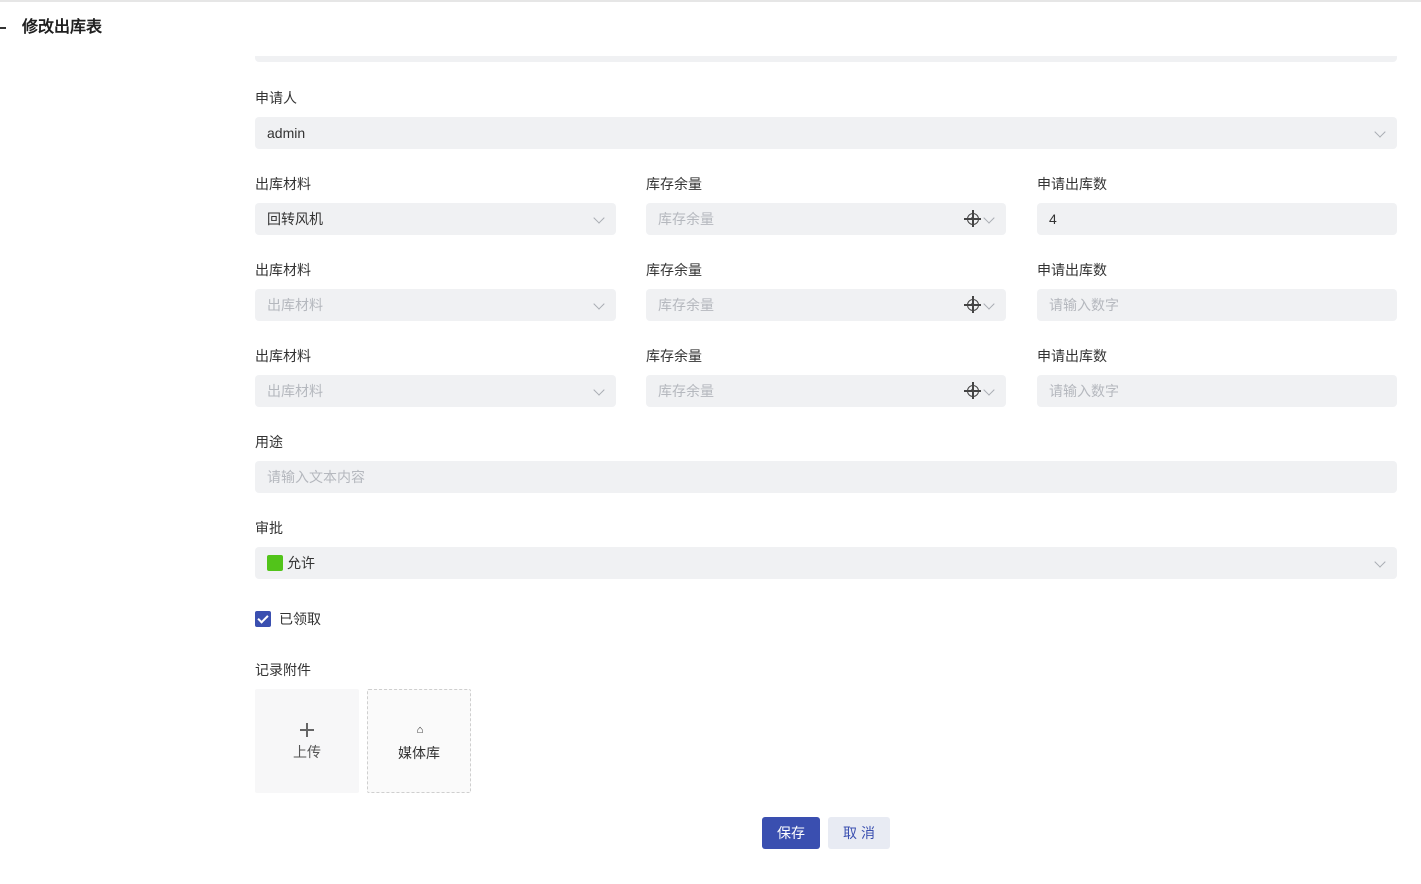  What do you see at coordinates (300, 619) in the screenshot?
I see `received-label: 已领取` at bounding box center [300, 619].